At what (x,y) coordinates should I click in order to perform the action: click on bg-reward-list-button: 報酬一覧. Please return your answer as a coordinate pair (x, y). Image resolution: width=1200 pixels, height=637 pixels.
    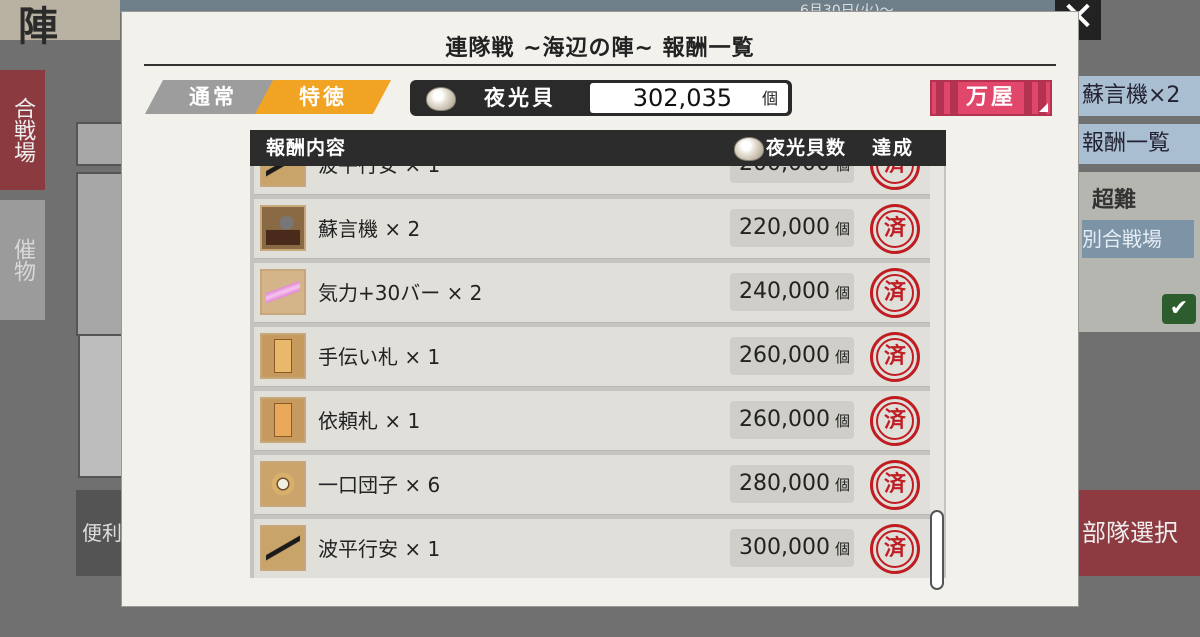
    Looking at the image, I should click on (1139, 144).